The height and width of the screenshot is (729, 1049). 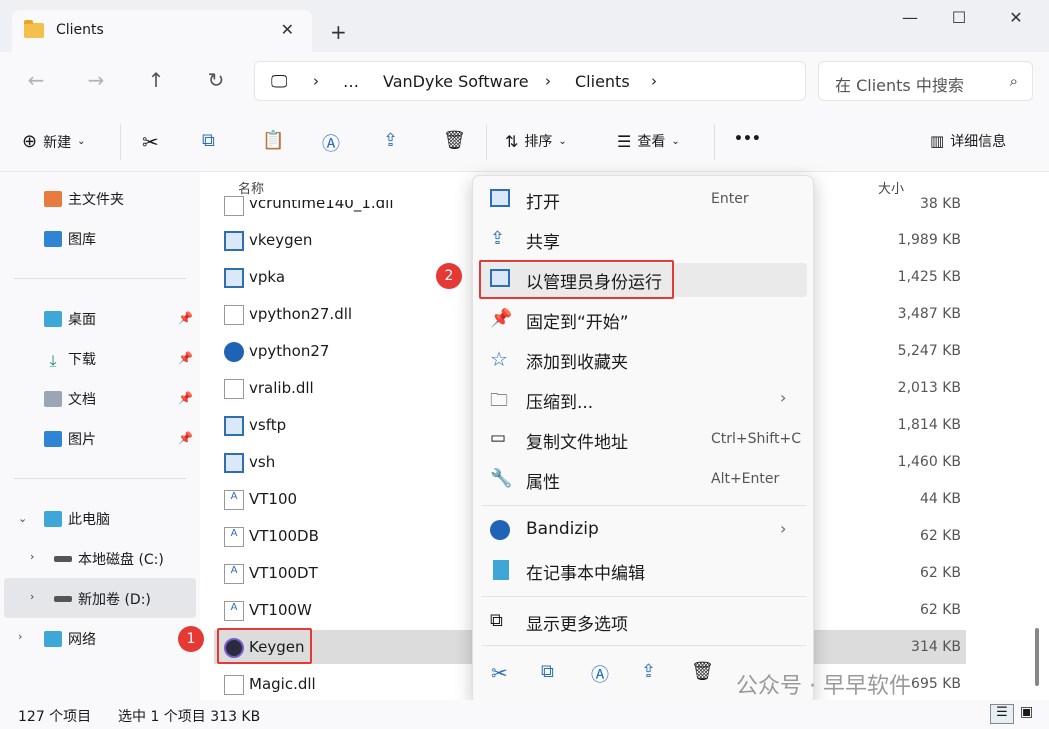 What do you see at coordinates (449, 276) in the screenshot?
I see `annotation-badge-2: 2` at bounding box center [449, 276].